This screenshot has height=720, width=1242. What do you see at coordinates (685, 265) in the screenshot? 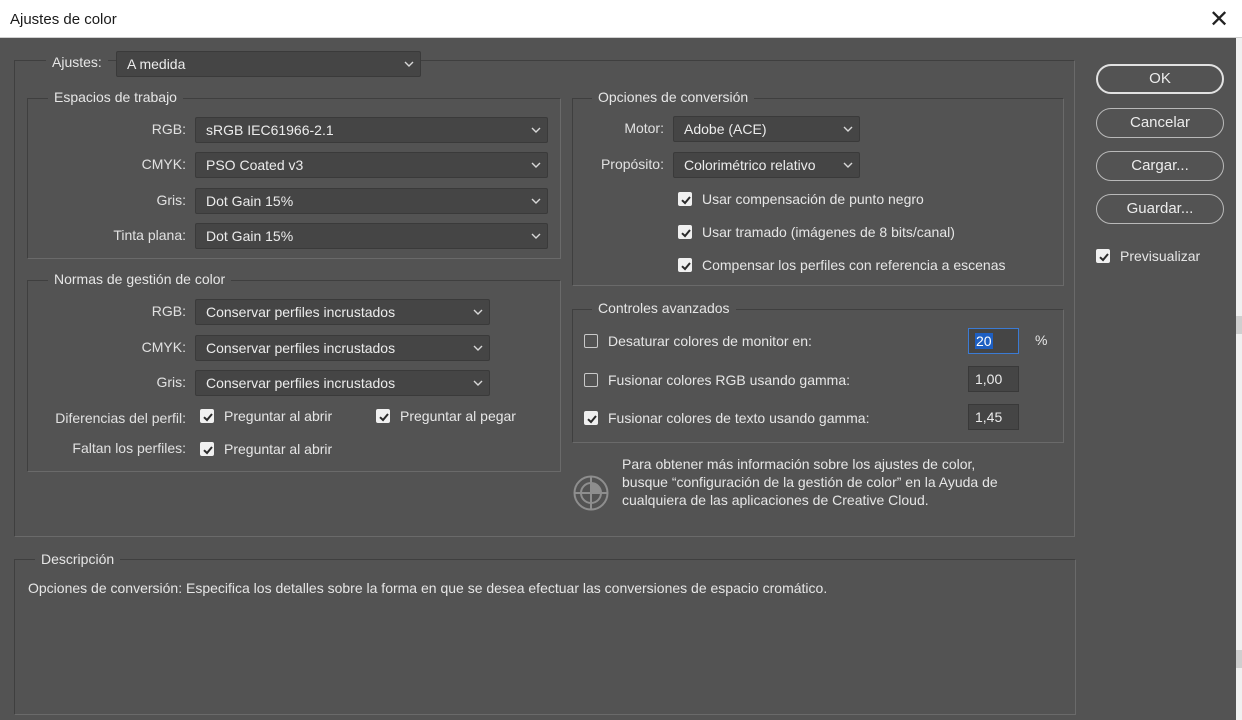
I see `scene-referred-checkbox` at bounding box center [685, 265].